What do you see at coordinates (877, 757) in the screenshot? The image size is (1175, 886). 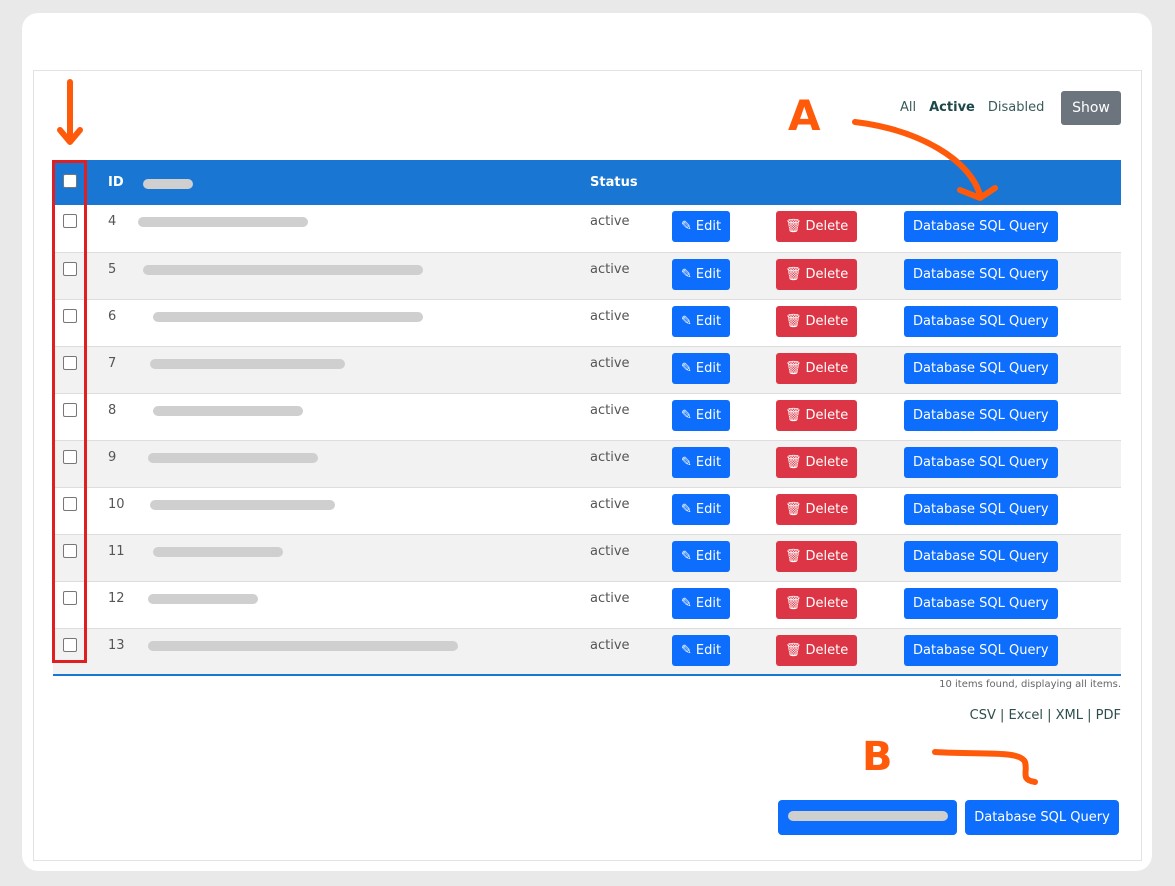 I see `label-b: B` at bounding box center [877, 757].